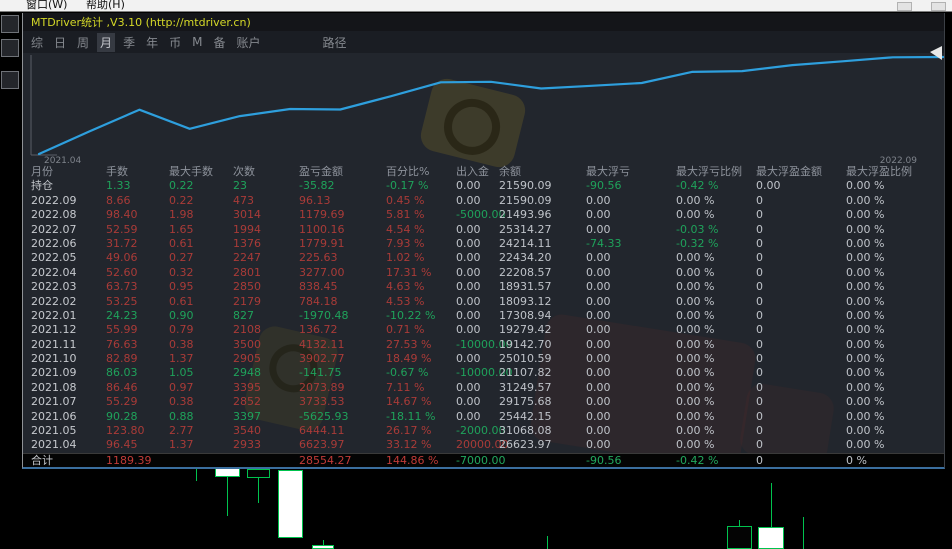 This screenshot has width=952, height=549. Describe the element at coordinates (525, 445) in the screenshot. I see `cell: 26623.97` at that location.